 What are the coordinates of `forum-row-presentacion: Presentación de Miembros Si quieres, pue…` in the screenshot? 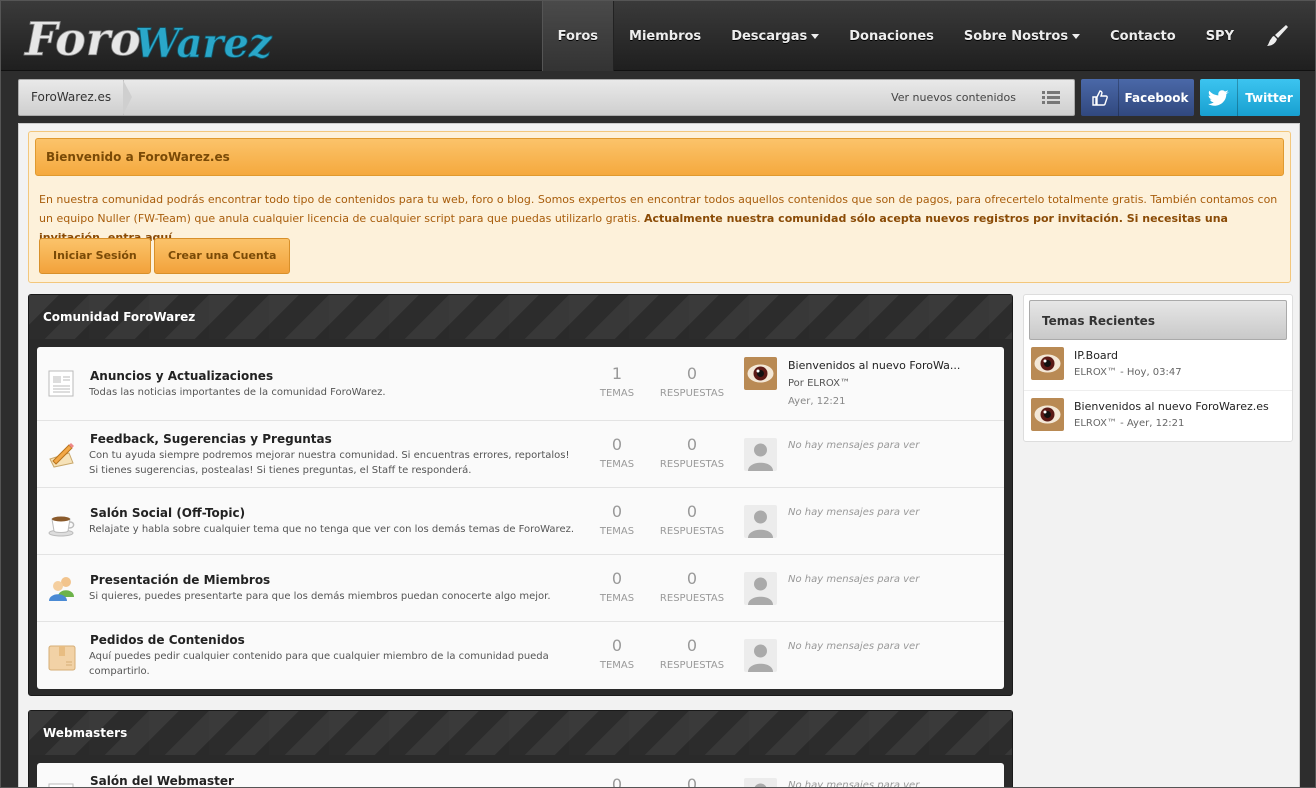 It's located at (520, 588).